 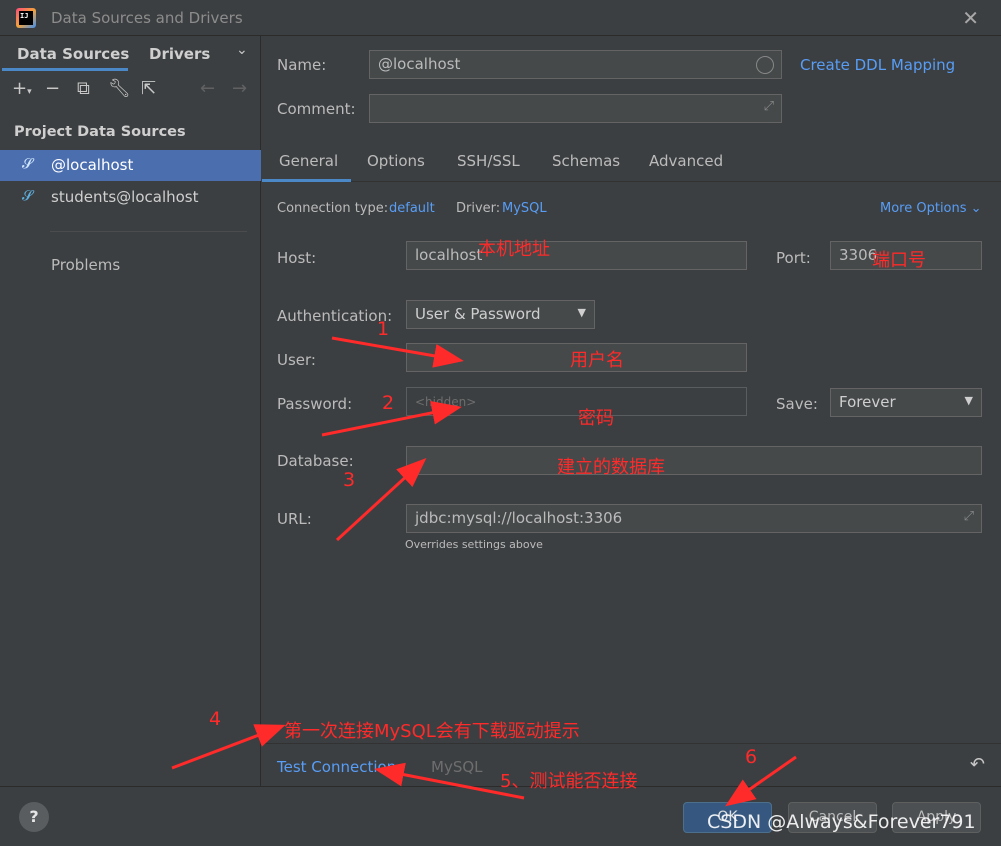 I want to click on port-label: Port:, so click(x=793, y=258).